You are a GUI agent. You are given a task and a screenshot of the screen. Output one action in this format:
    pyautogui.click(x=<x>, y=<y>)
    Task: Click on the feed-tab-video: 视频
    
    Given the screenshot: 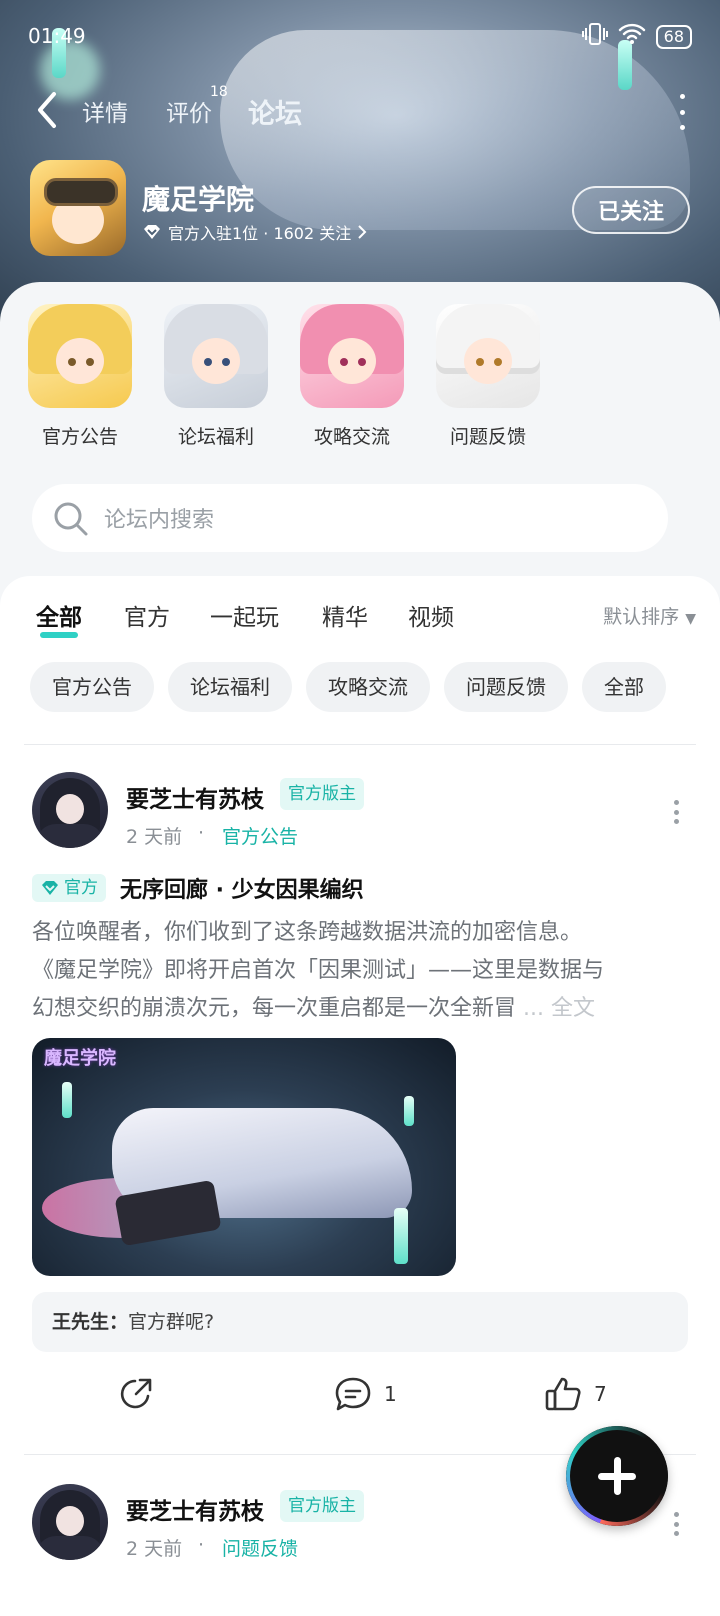 What is the action you would take?
    pyautogui.click(x=431, y=615)
    